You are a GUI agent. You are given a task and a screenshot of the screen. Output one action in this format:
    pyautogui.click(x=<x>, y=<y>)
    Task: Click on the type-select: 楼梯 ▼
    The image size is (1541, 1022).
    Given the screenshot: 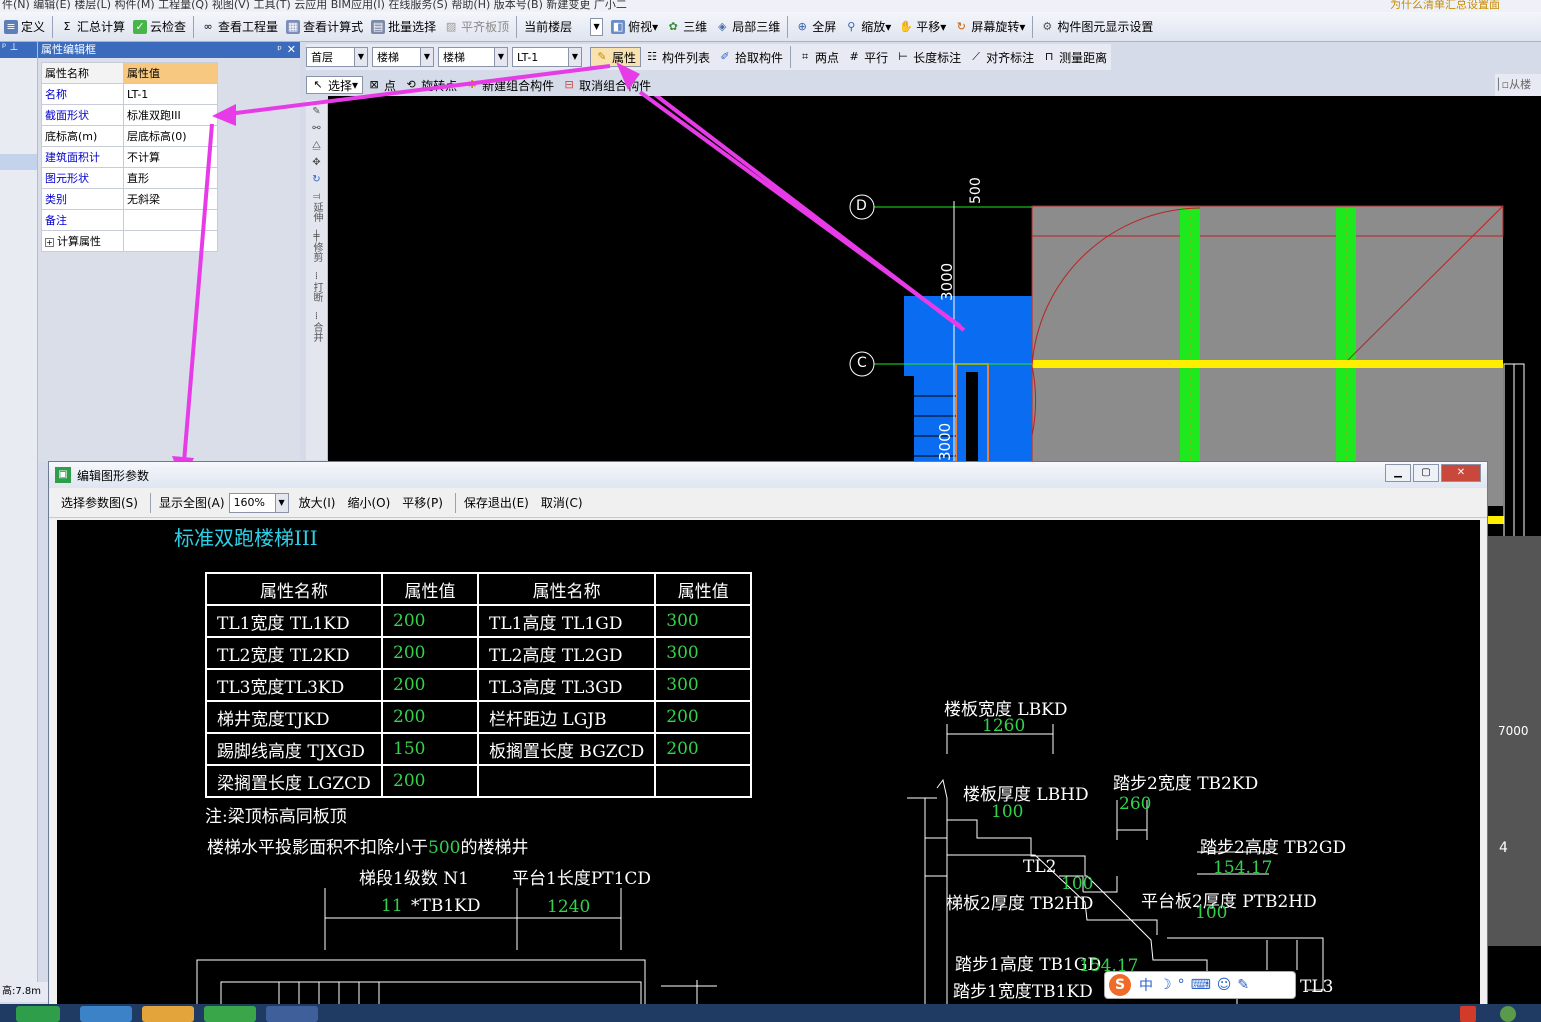 What is the action you would take?
    pyautogui.click(x=473, y=57)
    